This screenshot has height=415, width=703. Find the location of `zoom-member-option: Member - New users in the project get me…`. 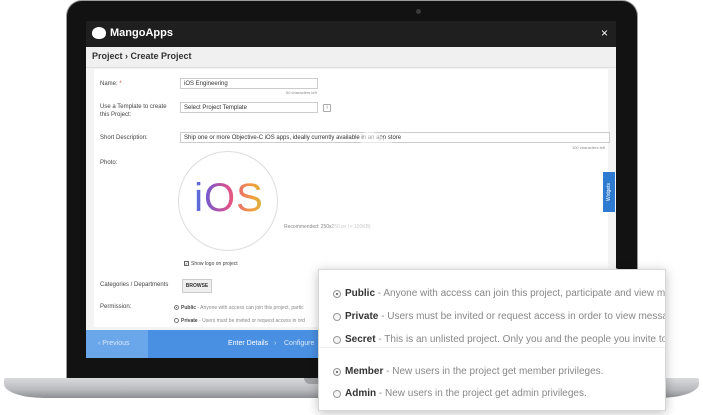

zoom-member-option: Member - New users in the project get me… is located at coordinates (474, 371).